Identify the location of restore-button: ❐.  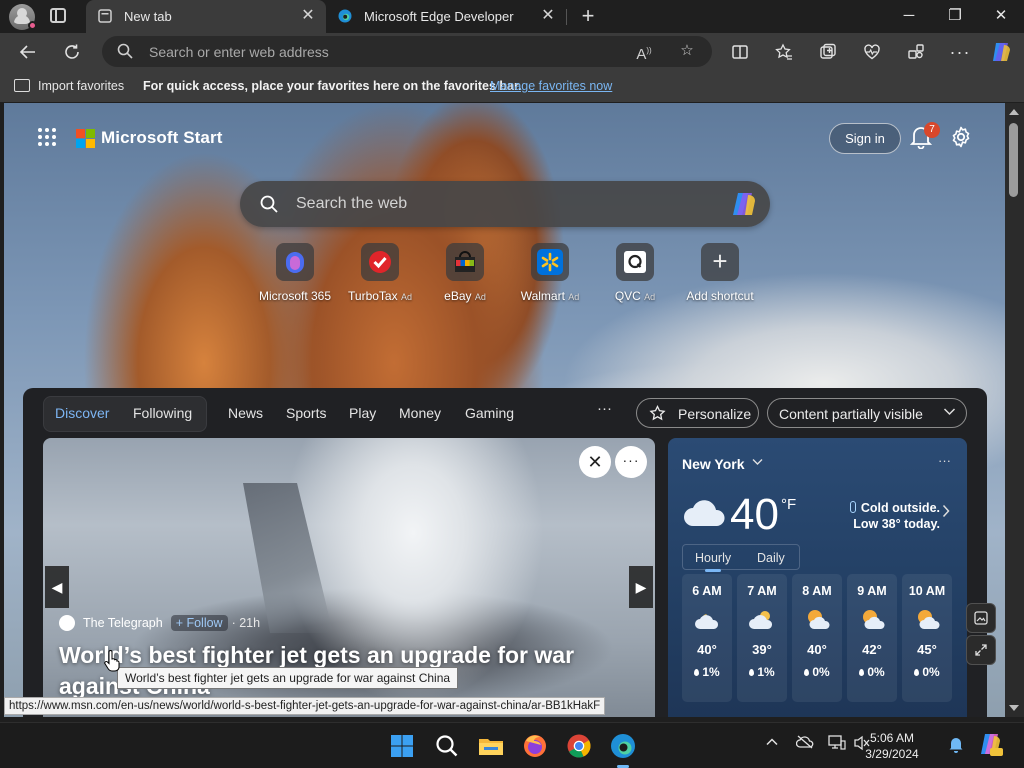
(955, 16).